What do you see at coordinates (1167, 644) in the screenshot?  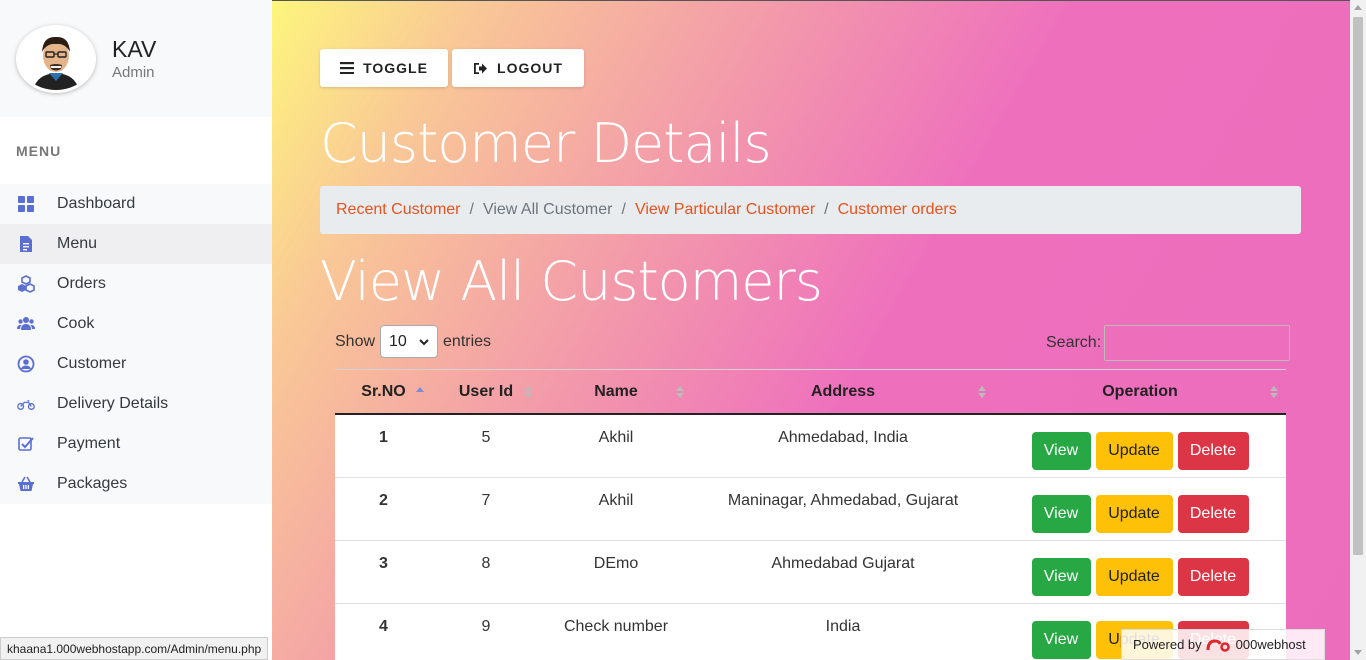 I see `powered-by-prefix: Powered by` at bounding box center [1167, 644].